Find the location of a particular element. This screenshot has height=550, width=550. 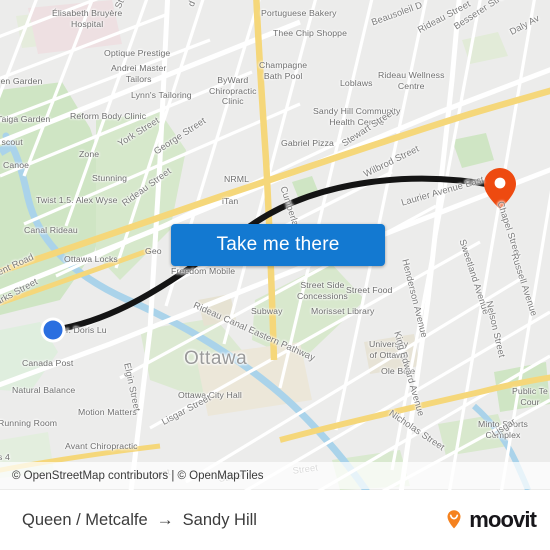

moovit-wordmark: moovit is located at coordinates (503, 519).